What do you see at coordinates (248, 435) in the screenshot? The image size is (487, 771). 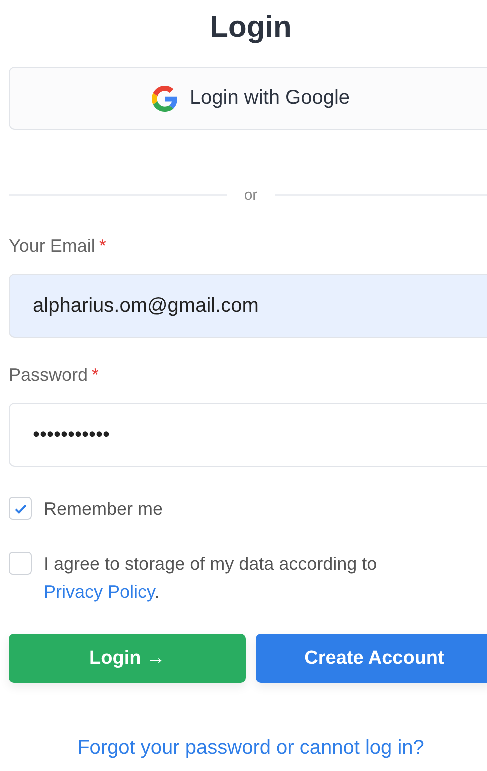 I see `password-field: •••••••••••` at bounding box center [248, 435].